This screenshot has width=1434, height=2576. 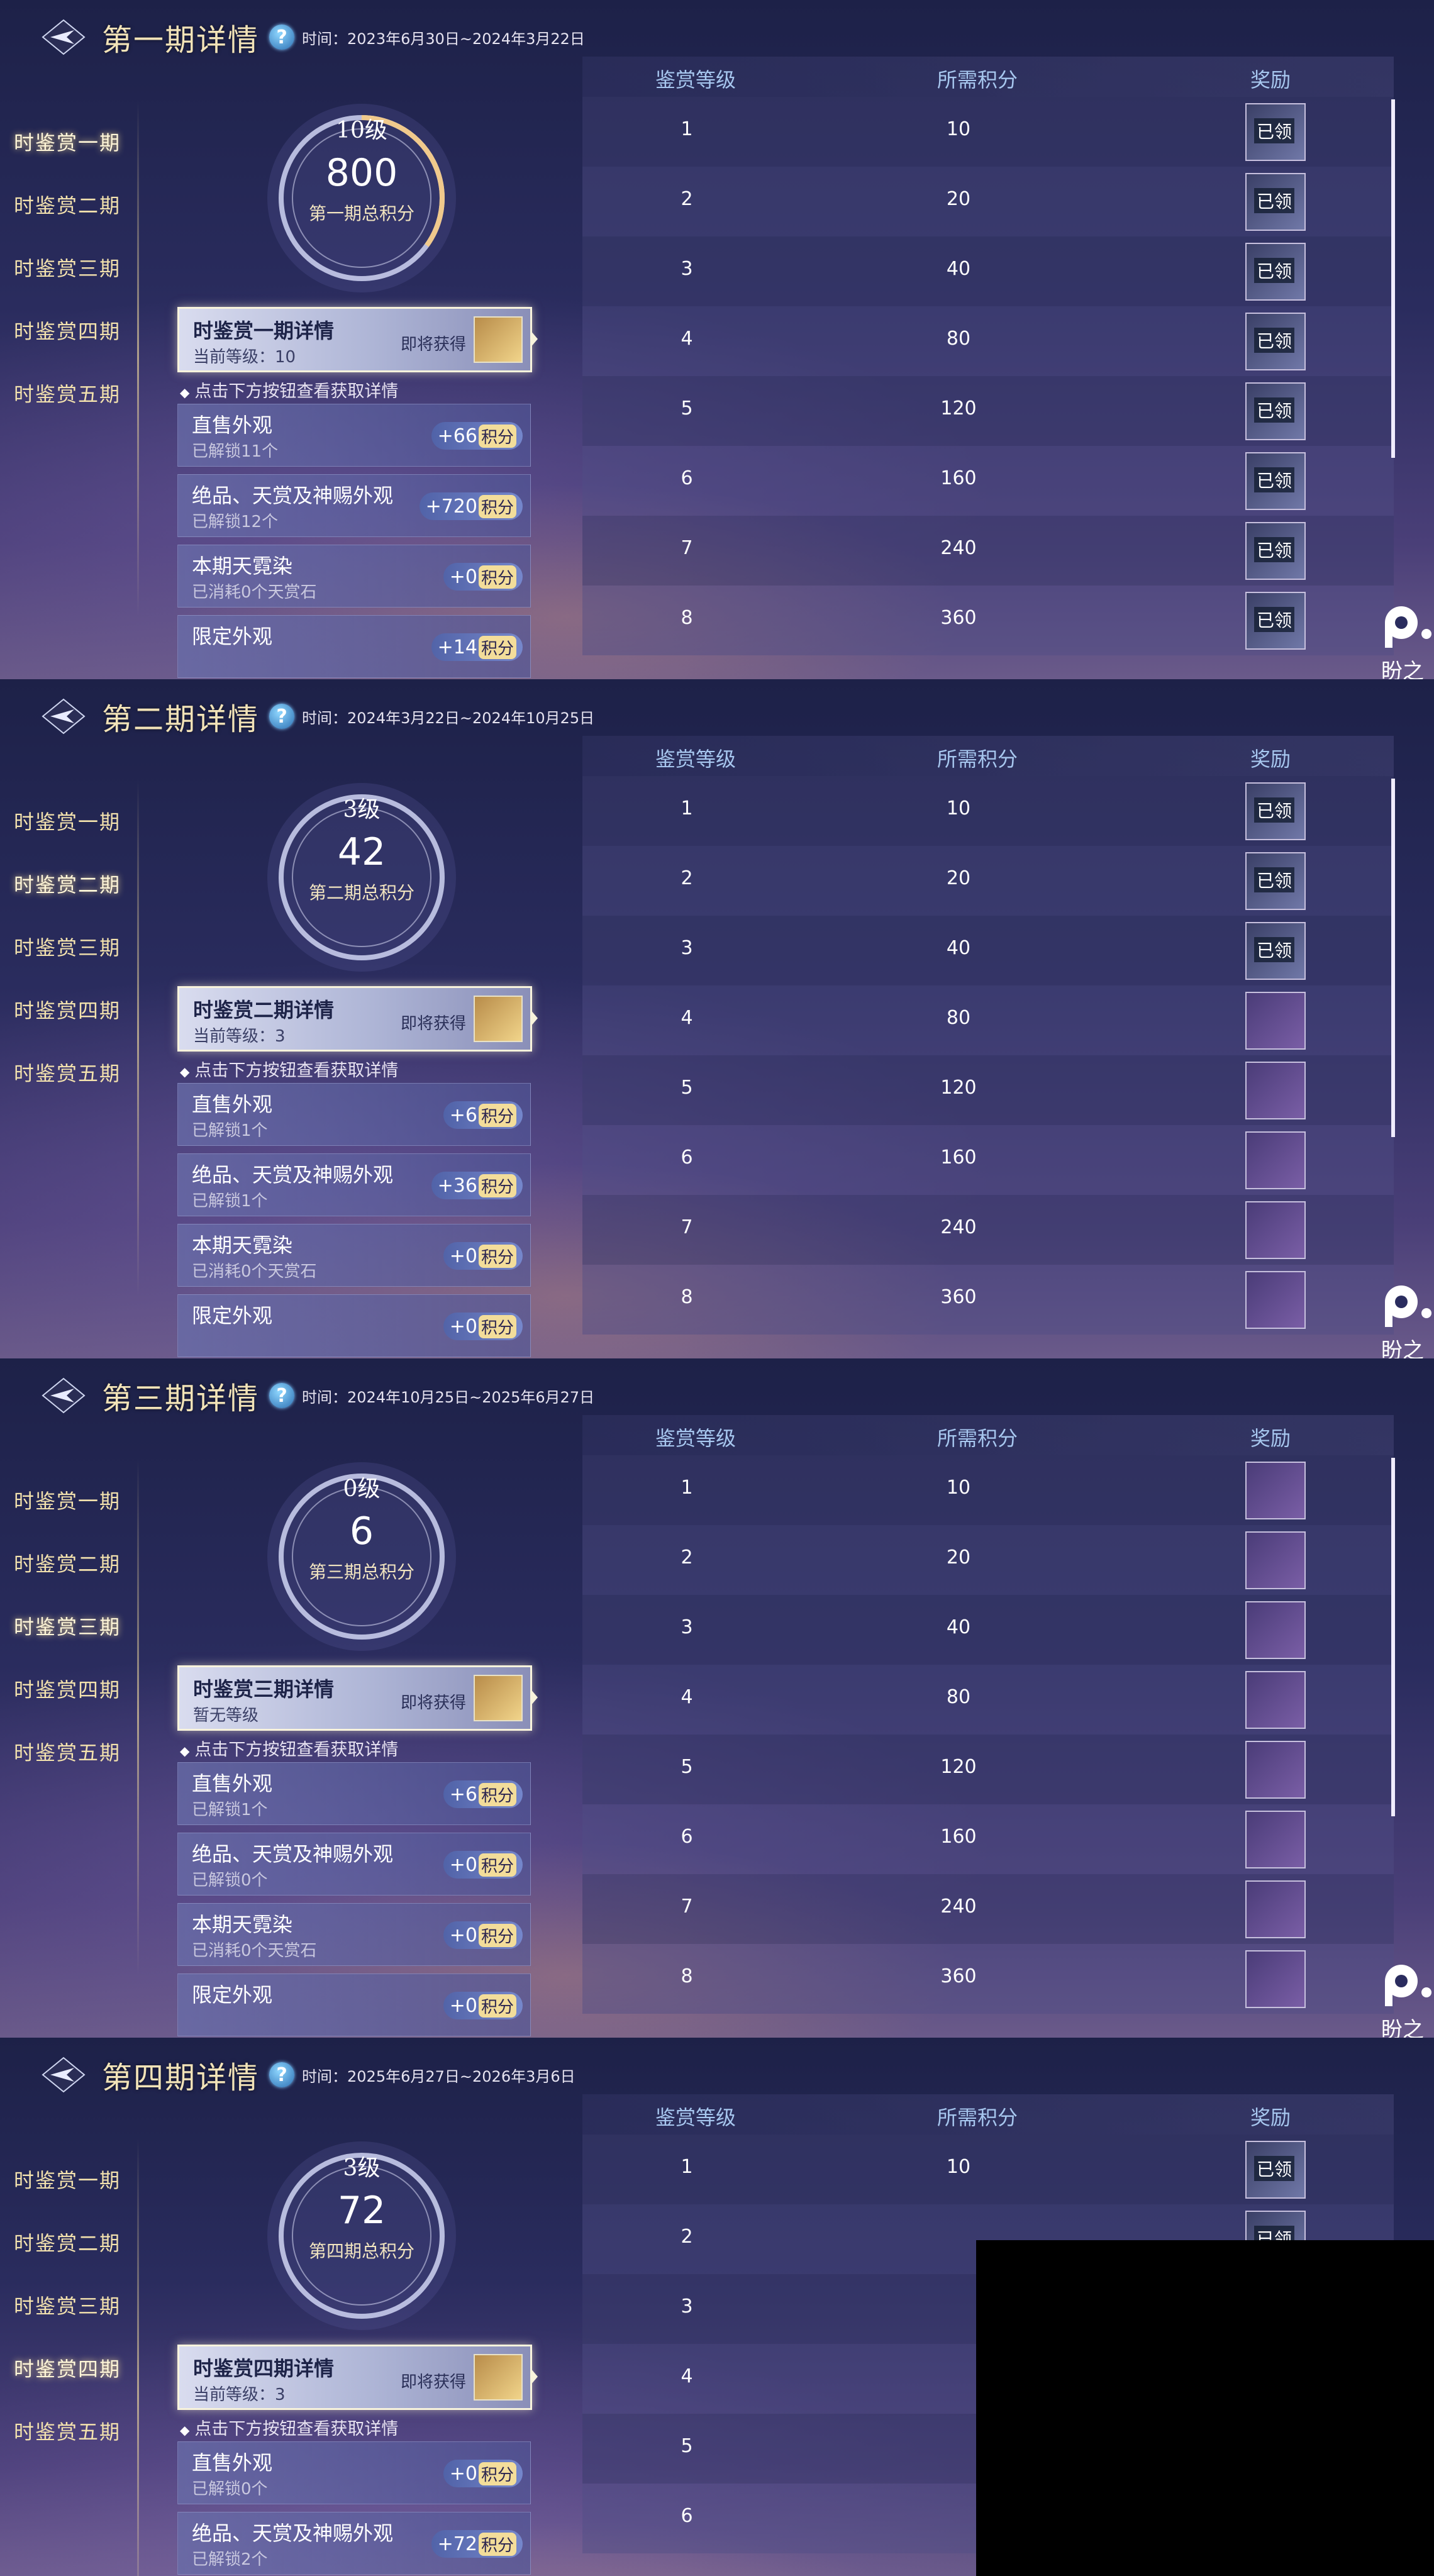 What do you see at coordinates (977, 80) in the screenshot?
I see `header-points: 所需积分` at bounding box center [977, 80].